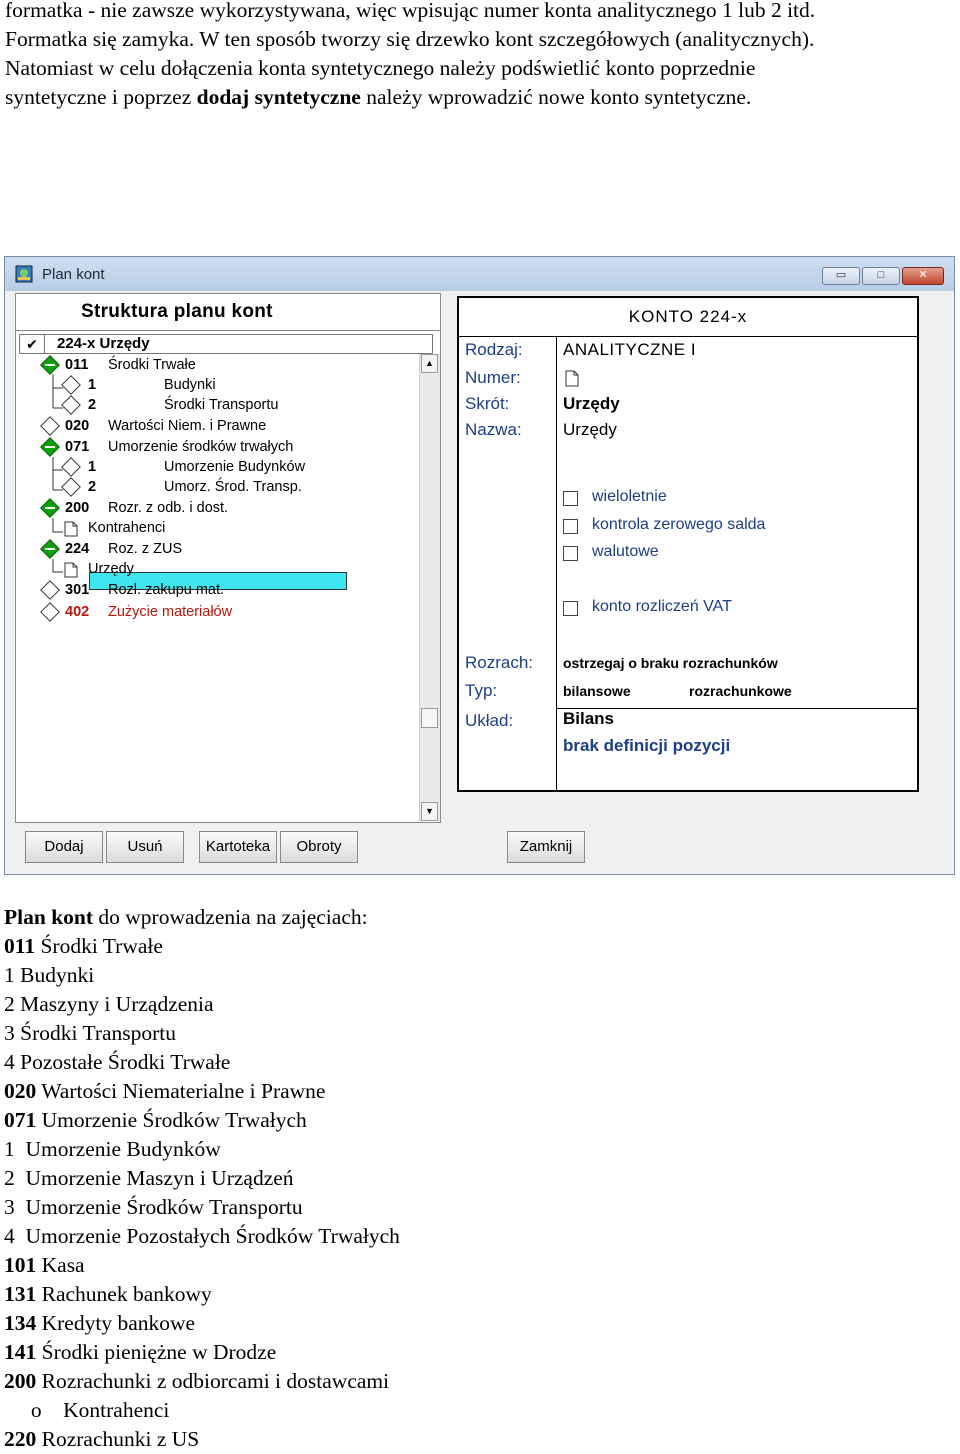 The height and width of the screenshot is (1454, 960). I want to click on rodzaj-label: Rodzaj:, so click(494, 349).